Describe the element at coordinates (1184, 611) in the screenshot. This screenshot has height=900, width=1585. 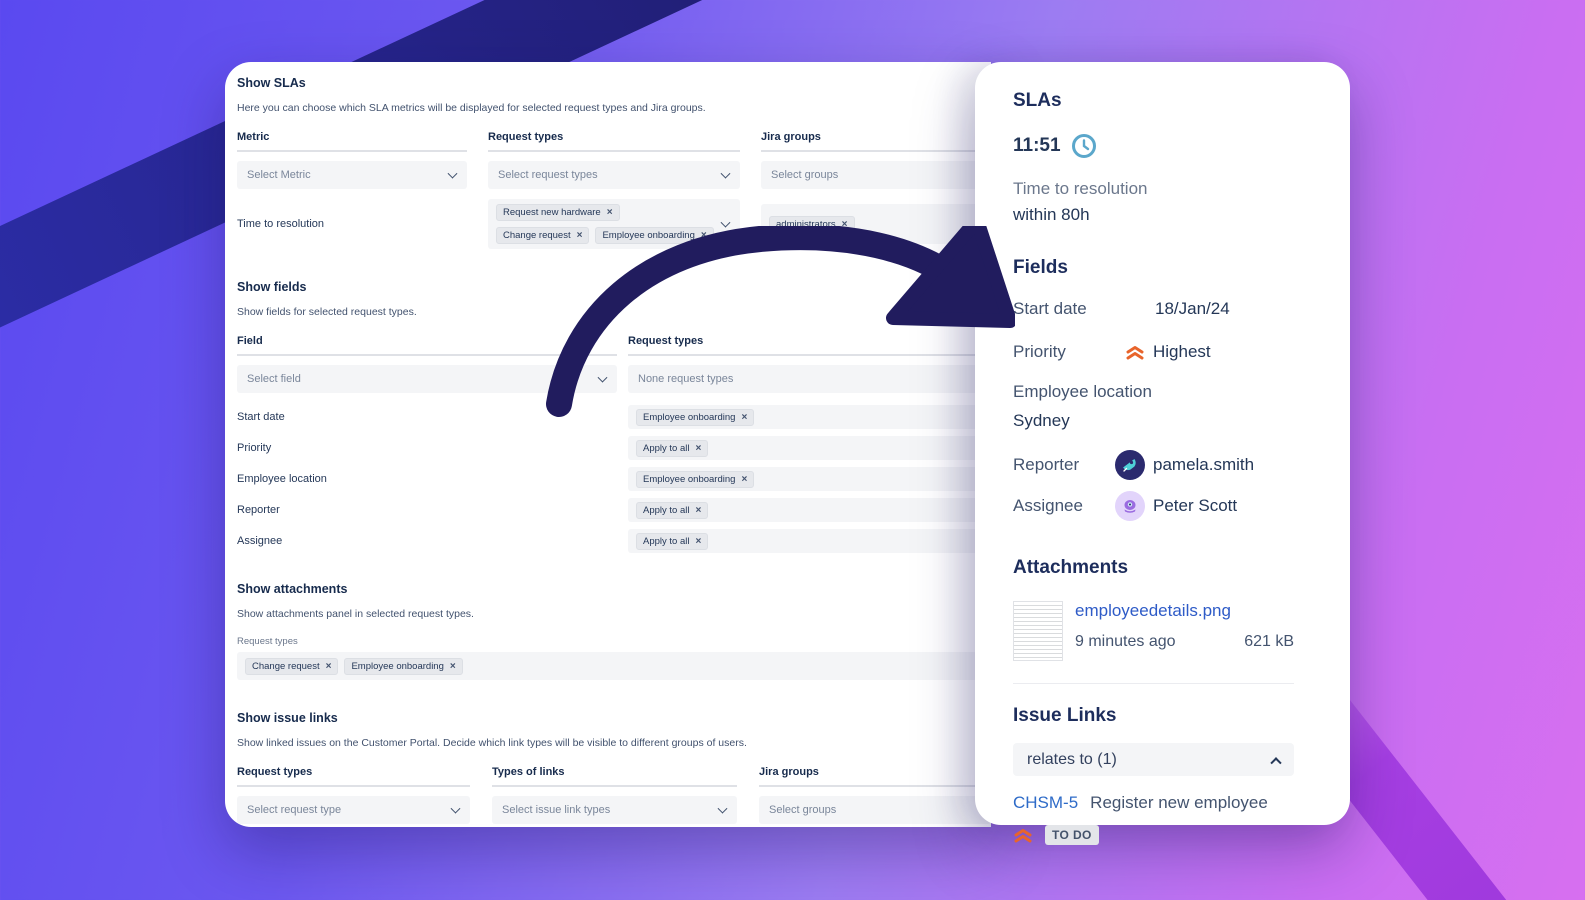
I see `attachment-filename: employeedetails.png` at that location.